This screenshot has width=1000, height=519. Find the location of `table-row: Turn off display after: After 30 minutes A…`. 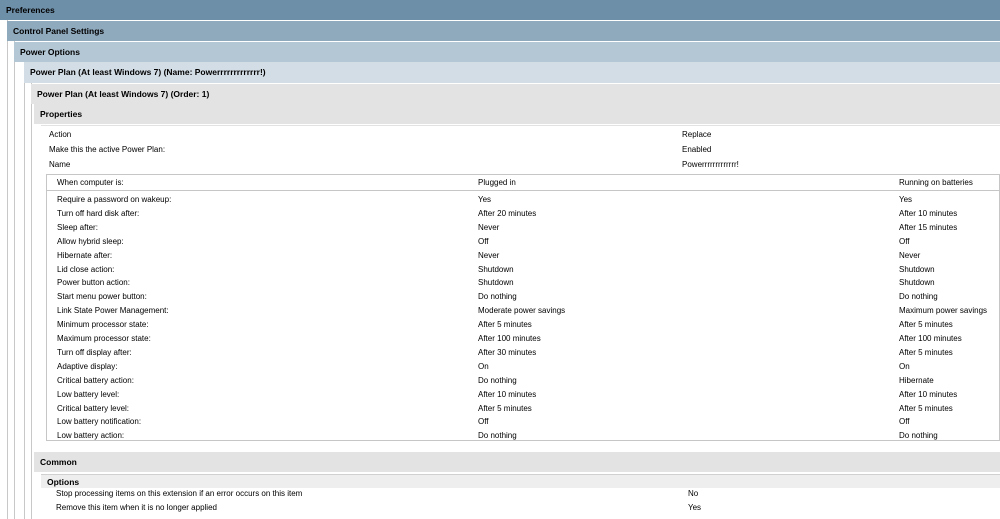

table-row: Turn off display after: After 30 minutes A… is located at coordinates (523, 353).